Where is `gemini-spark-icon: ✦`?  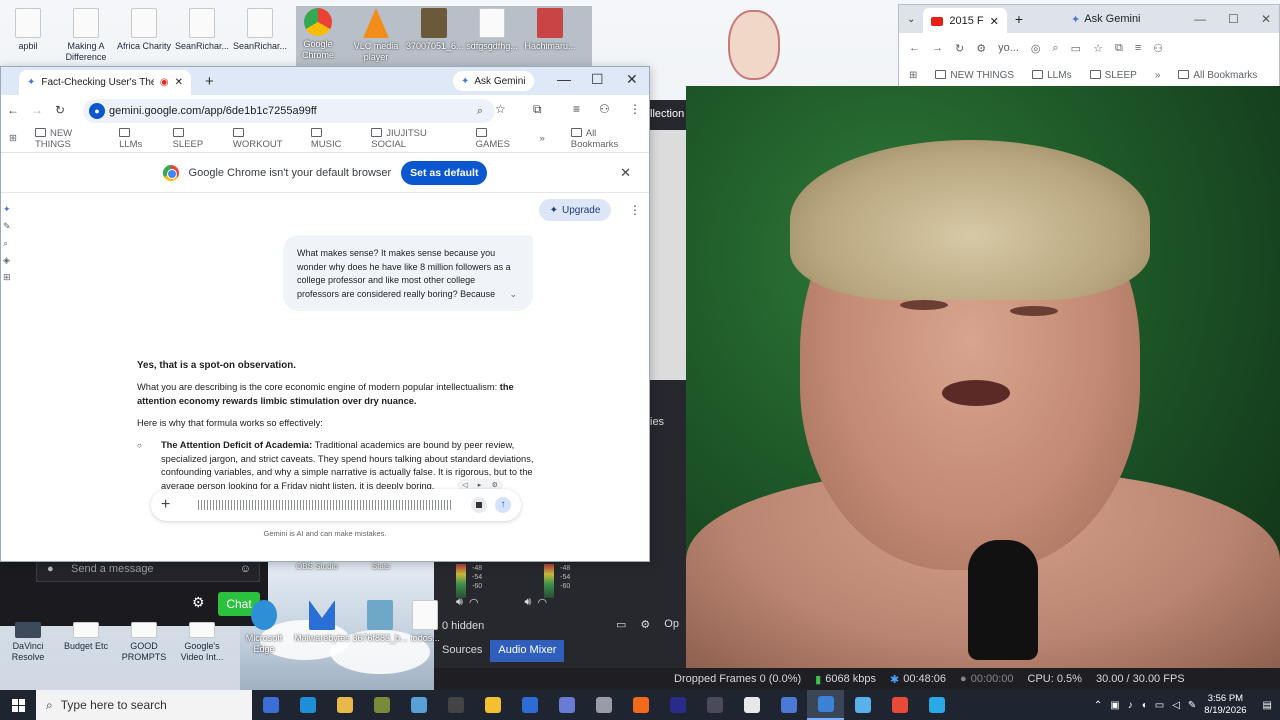 gemini-spark-icon: ✦ is located at coordinates (8, 209).